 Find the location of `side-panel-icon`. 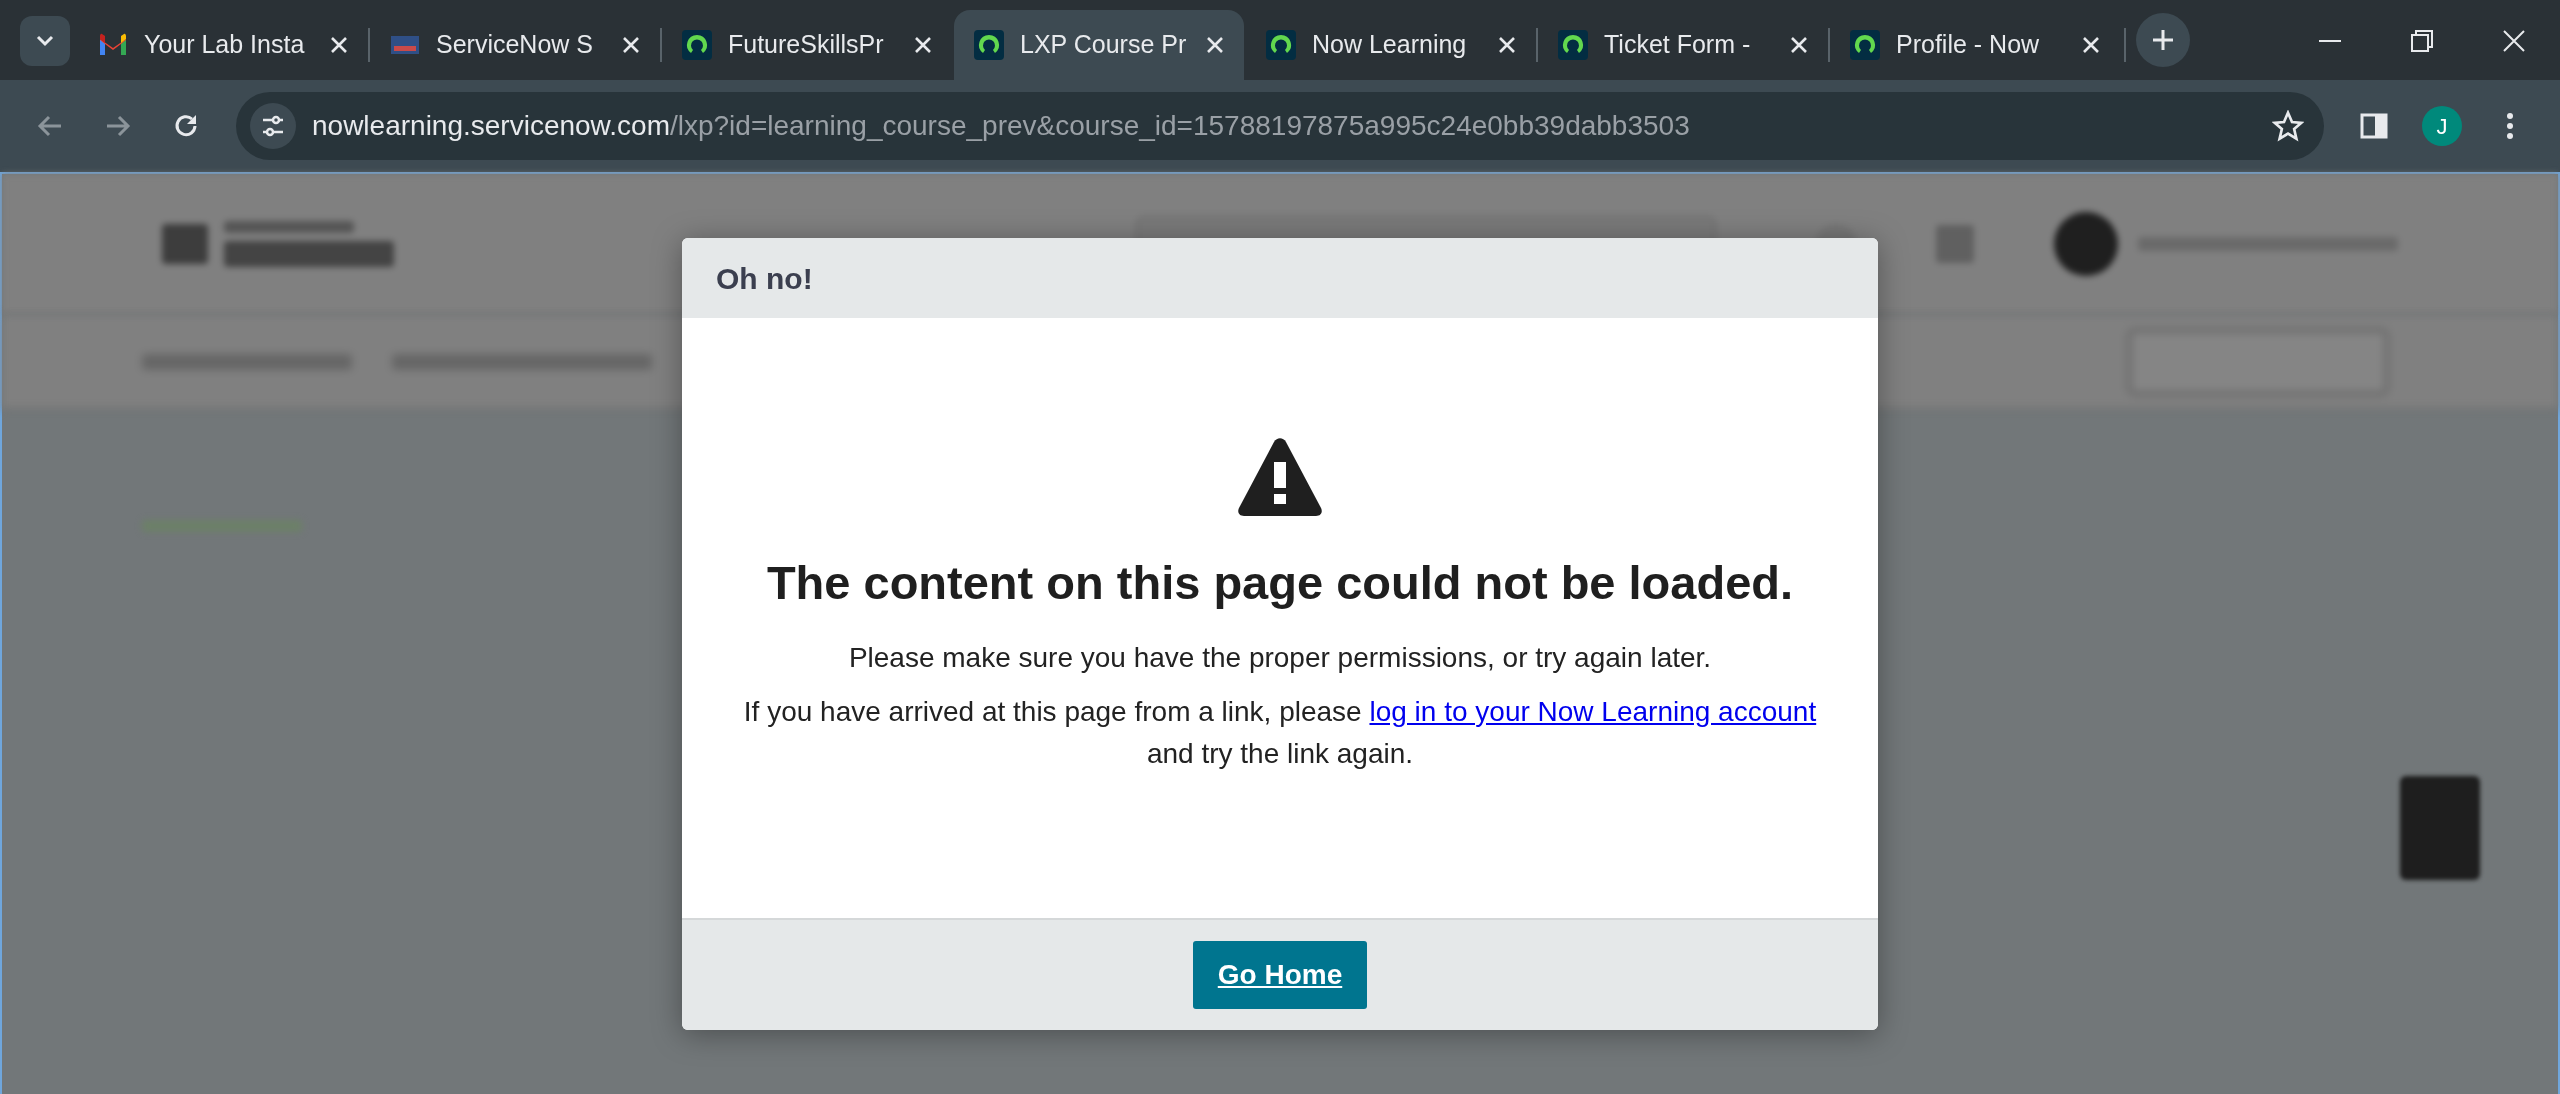

side-panel-icon is located at coordinates (2374, 126).